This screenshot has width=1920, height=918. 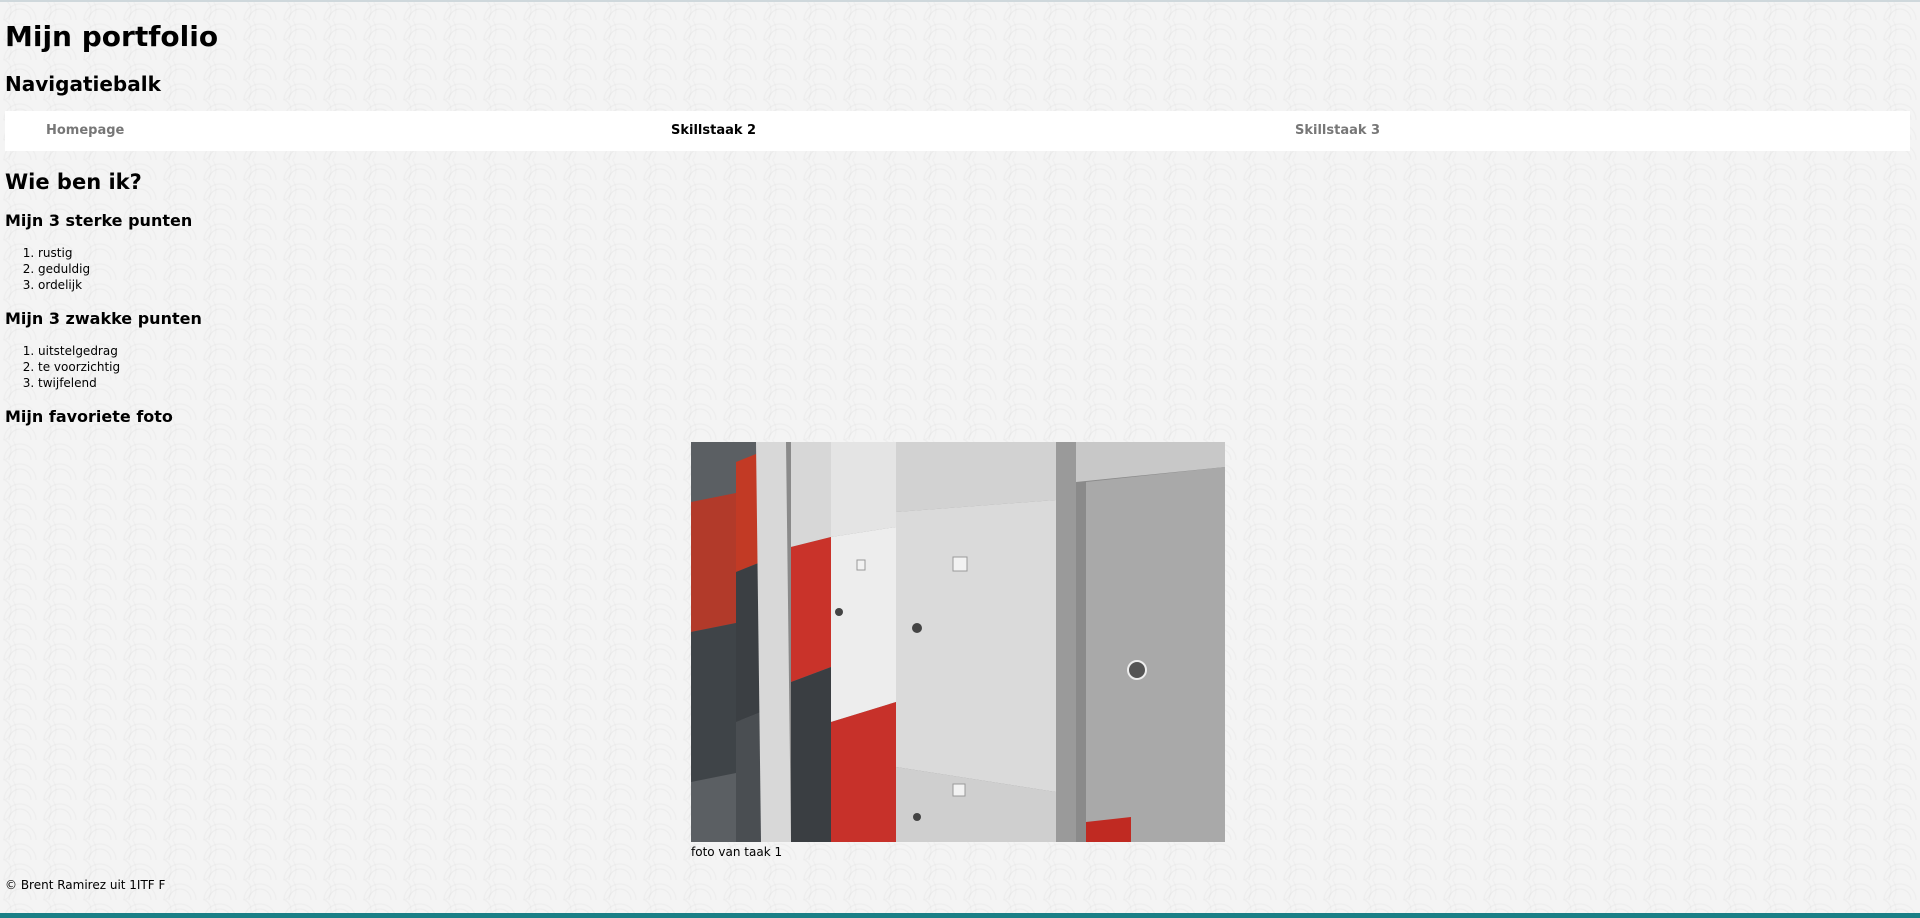 I want to click on lockers-illustration, so click(x=958, y=642).